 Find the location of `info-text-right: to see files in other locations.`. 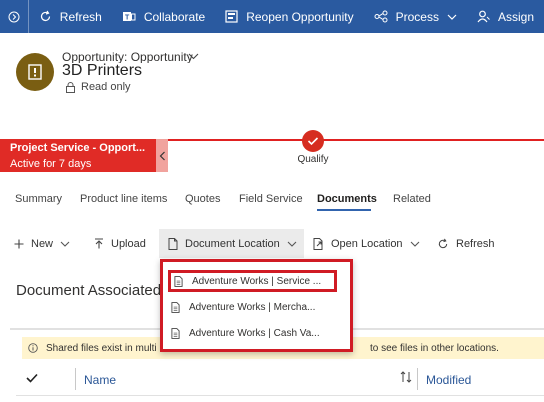

info-text-right: to see files in other locations. is located at coordinates (434, 348).